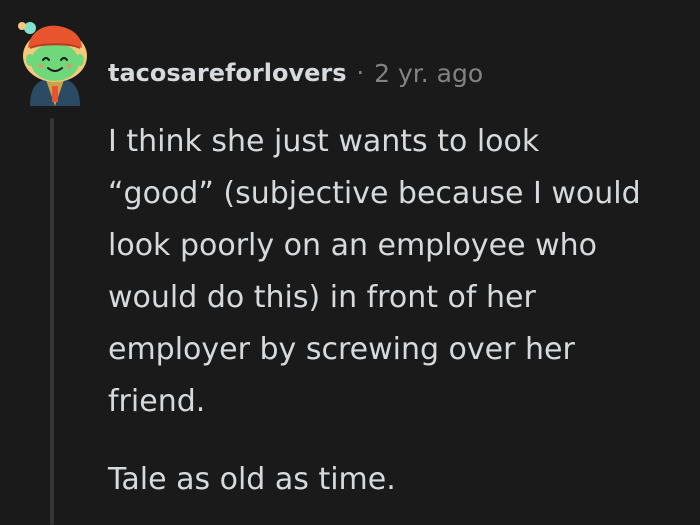 Image resolution: width=700 pixels, height=525 pixels. What do you see at coordinates (52, 321) in the screenshot?
I see `thread-line` at bounding box center [52, 321].